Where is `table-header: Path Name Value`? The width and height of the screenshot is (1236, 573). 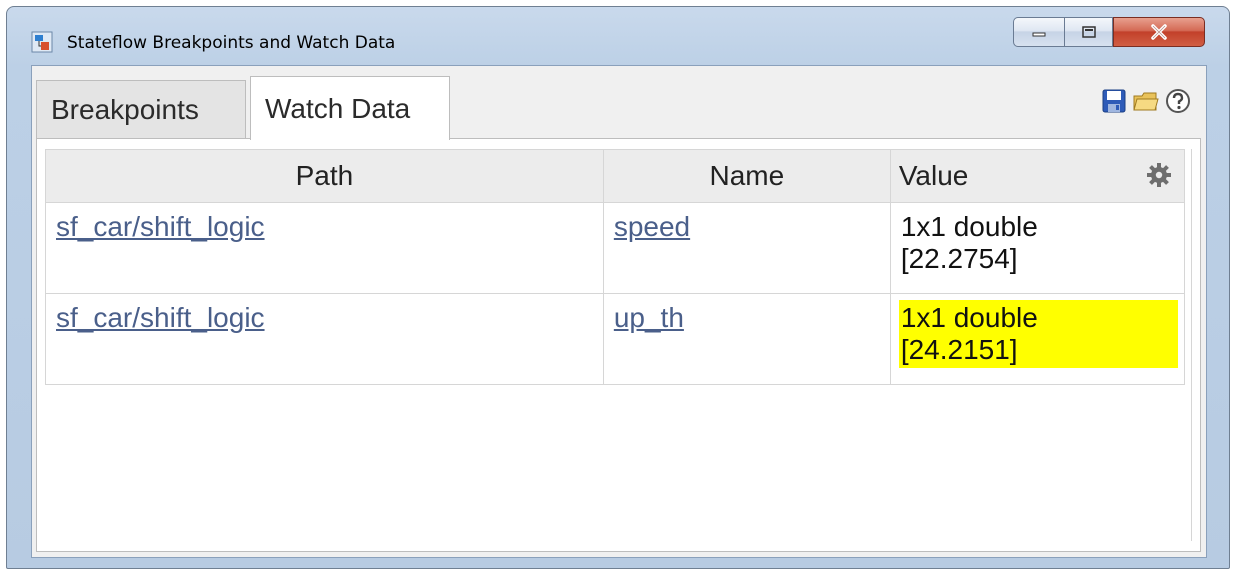
table-header: Path Name Value is located at coordinates (615, 176).